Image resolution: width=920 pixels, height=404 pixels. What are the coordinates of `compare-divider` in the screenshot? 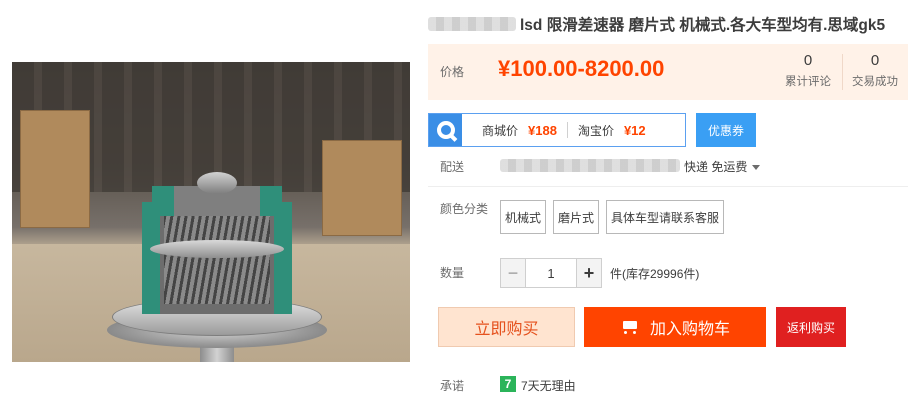 It's located at (567, 130).